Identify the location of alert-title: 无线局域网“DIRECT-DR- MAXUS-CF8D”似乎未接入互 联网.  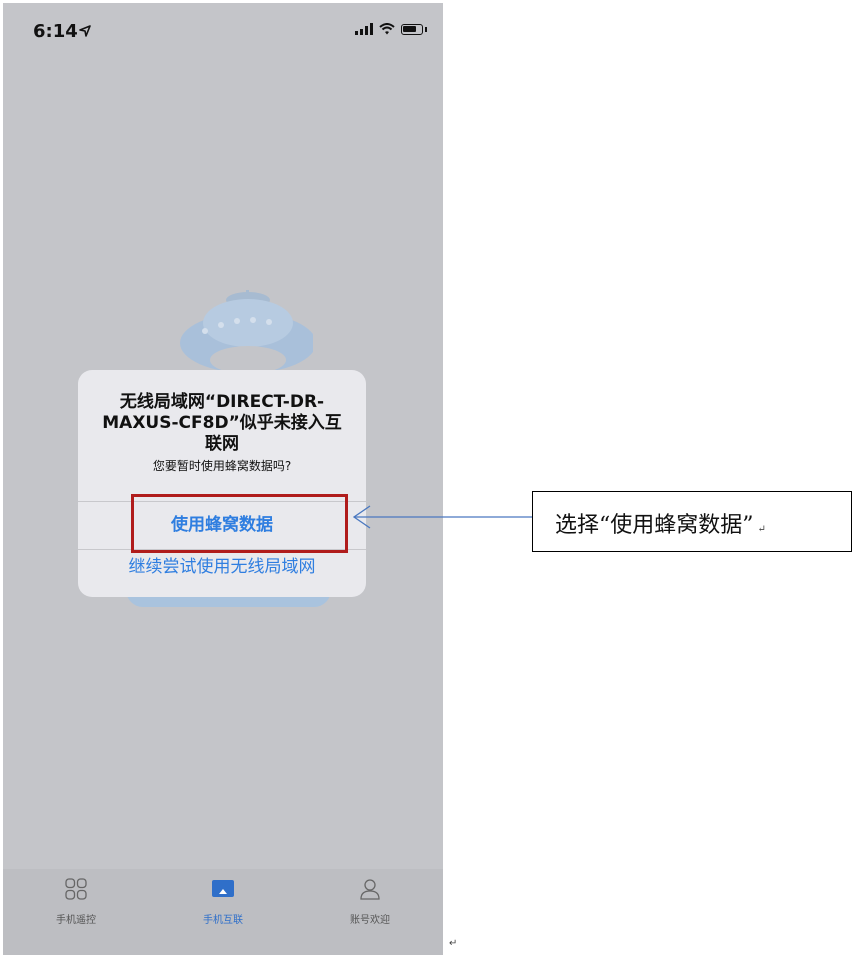
(222, 423).